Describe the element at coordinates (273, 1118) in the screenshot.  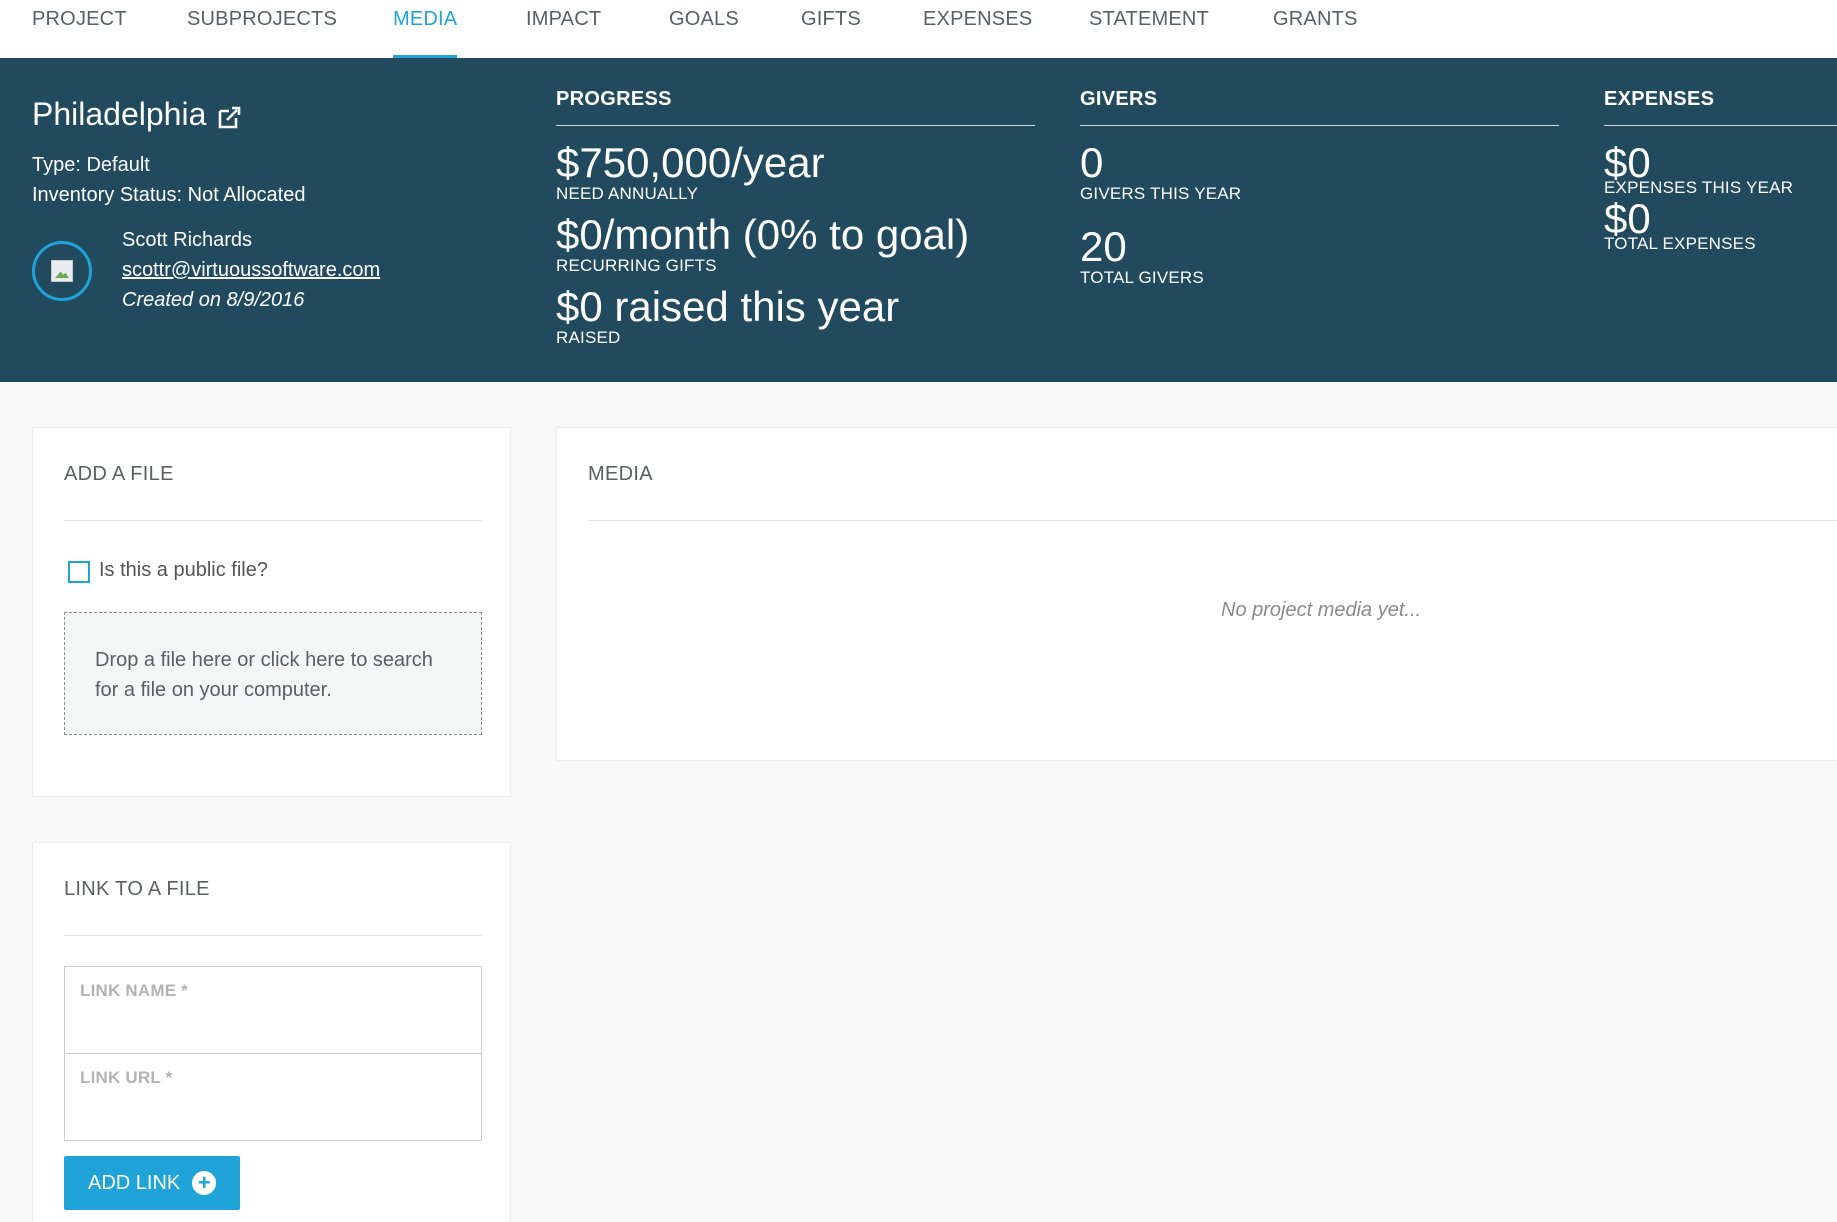
I see `link-url-input` at that location.